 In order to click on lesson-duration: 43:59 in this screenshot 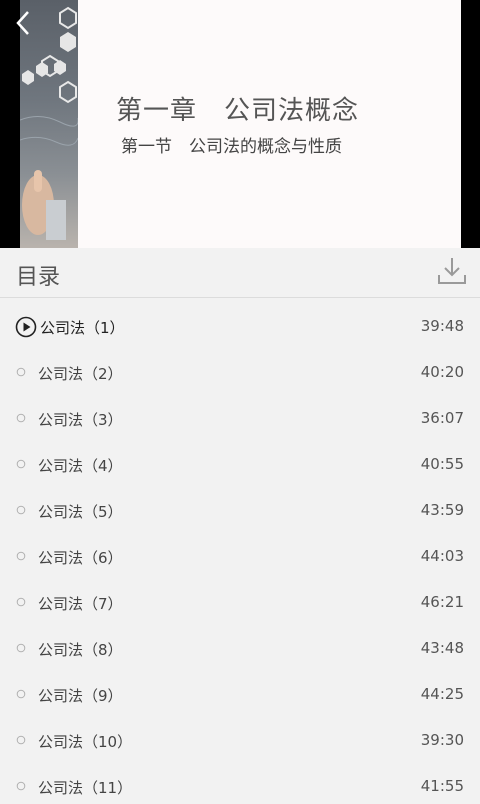, I will do `click(442, 510)`.